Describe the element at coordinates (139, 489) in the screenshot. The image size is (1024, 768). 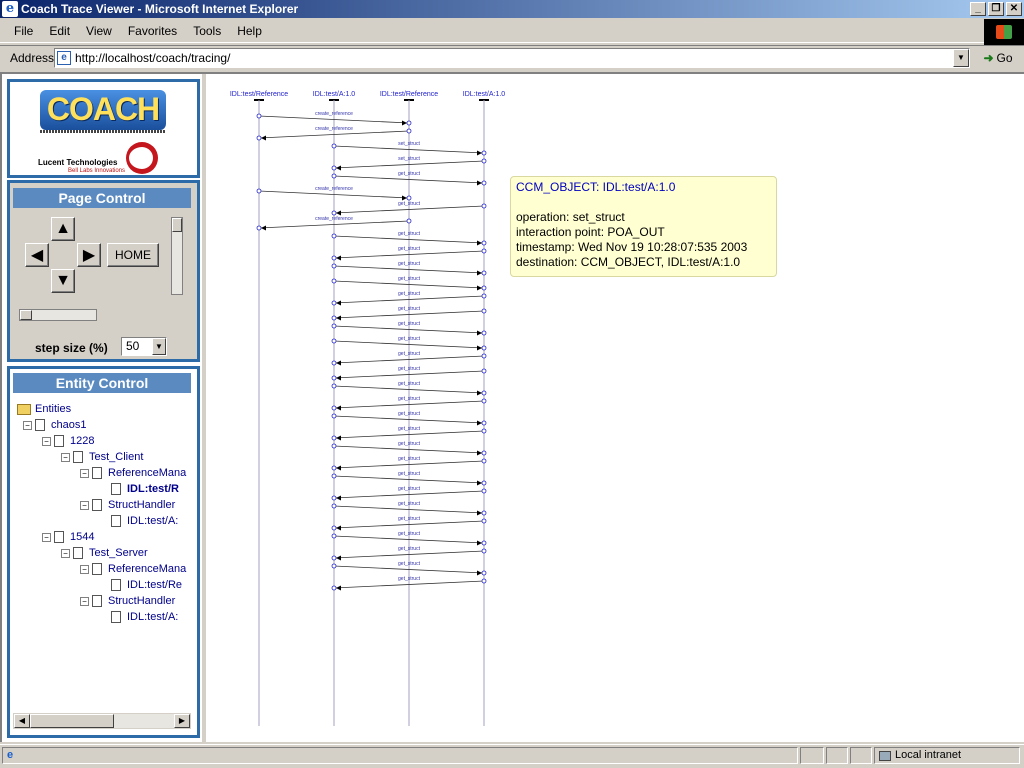
I see `tree-node: IDL:test/R` at that location.